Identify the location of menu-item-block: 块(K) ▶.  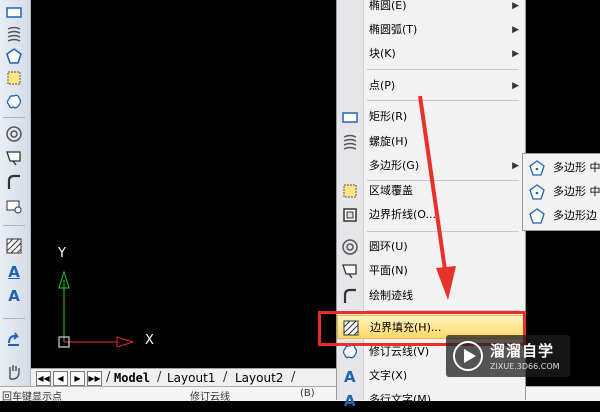
(431, 54).